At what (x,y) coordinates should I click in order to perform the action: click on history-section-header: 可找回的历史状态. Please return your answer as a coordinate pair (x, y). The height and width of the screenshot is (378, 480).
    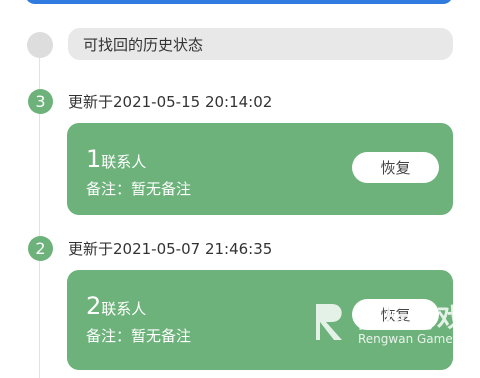
    Looking at the image, I should click on (260, 44).